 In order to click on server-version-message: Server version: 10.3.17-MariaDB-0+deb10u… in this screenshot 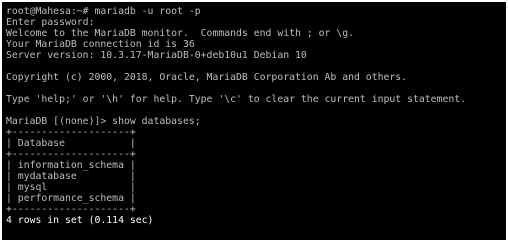, I will do `click(156, 55)`.